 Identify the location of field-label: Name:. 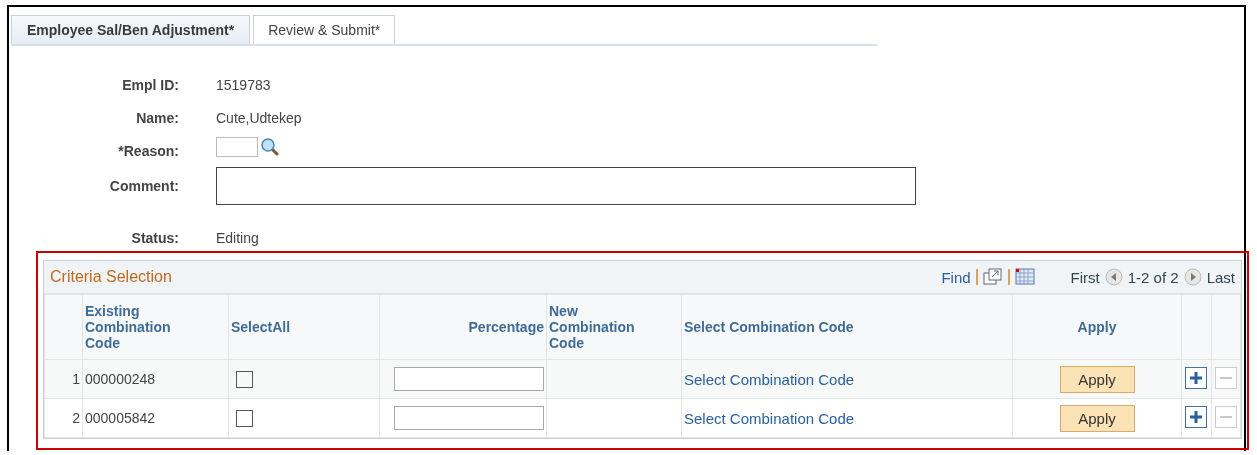
(157, 117).